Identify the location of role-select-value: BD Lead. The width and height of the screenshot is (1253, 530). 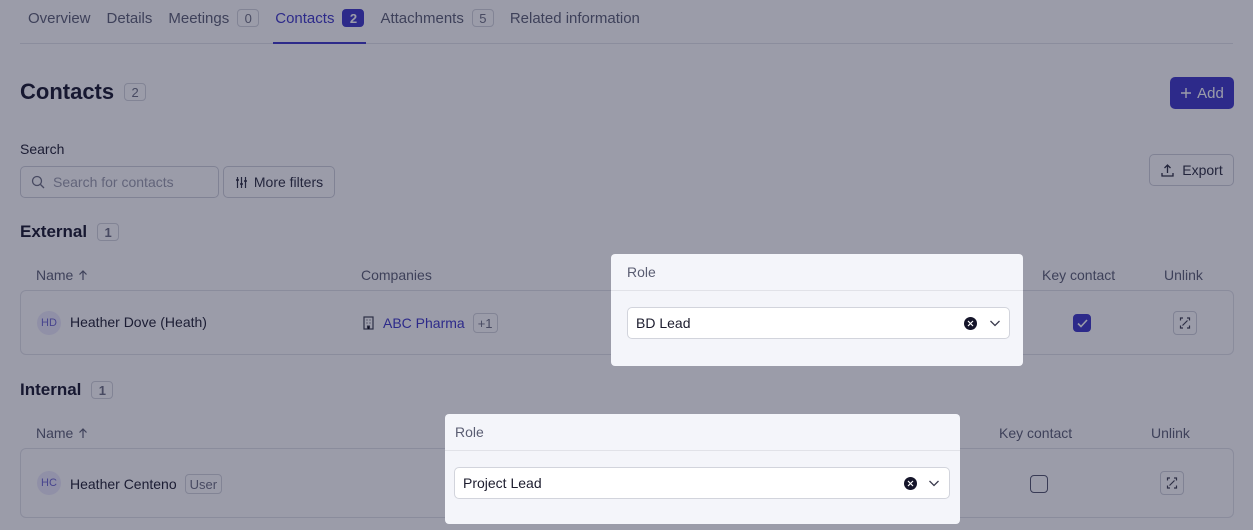
(663, 323).